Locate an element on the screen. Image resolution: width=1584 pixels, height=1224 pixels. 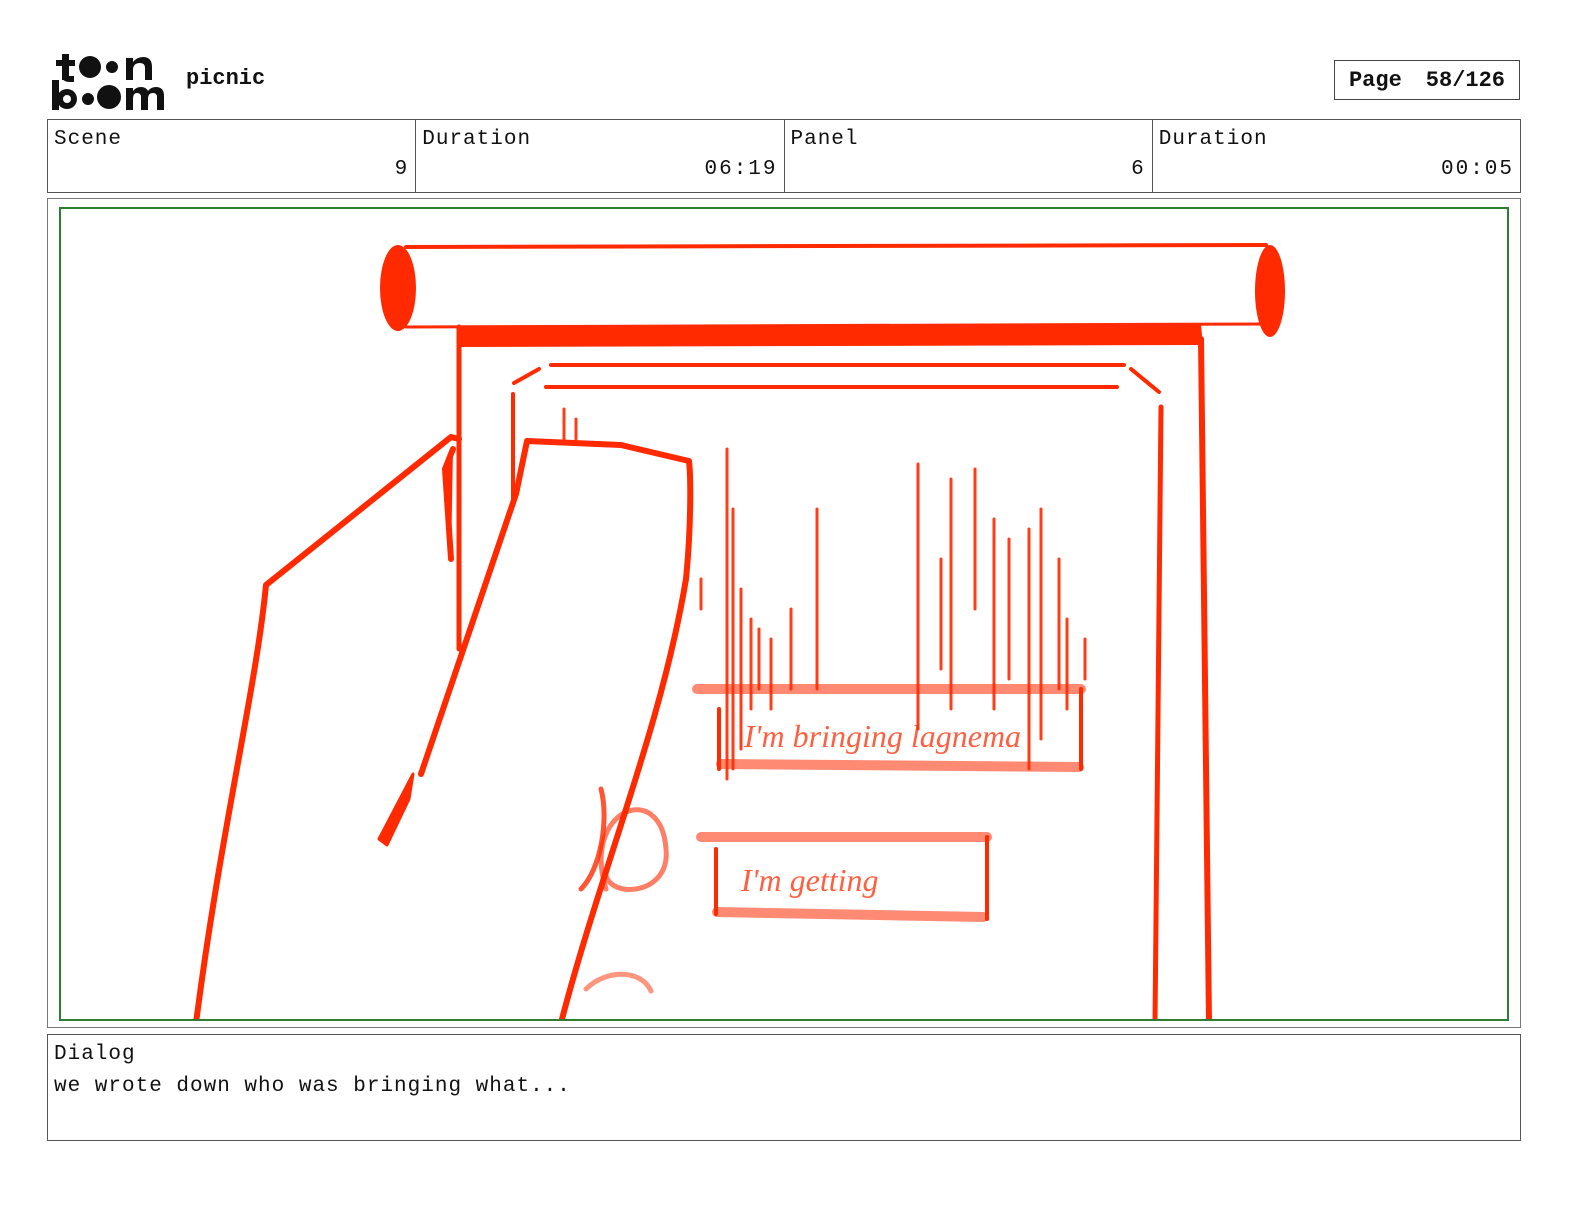
scene-duration-value: 06:19 is located at coordinates (741, 169).